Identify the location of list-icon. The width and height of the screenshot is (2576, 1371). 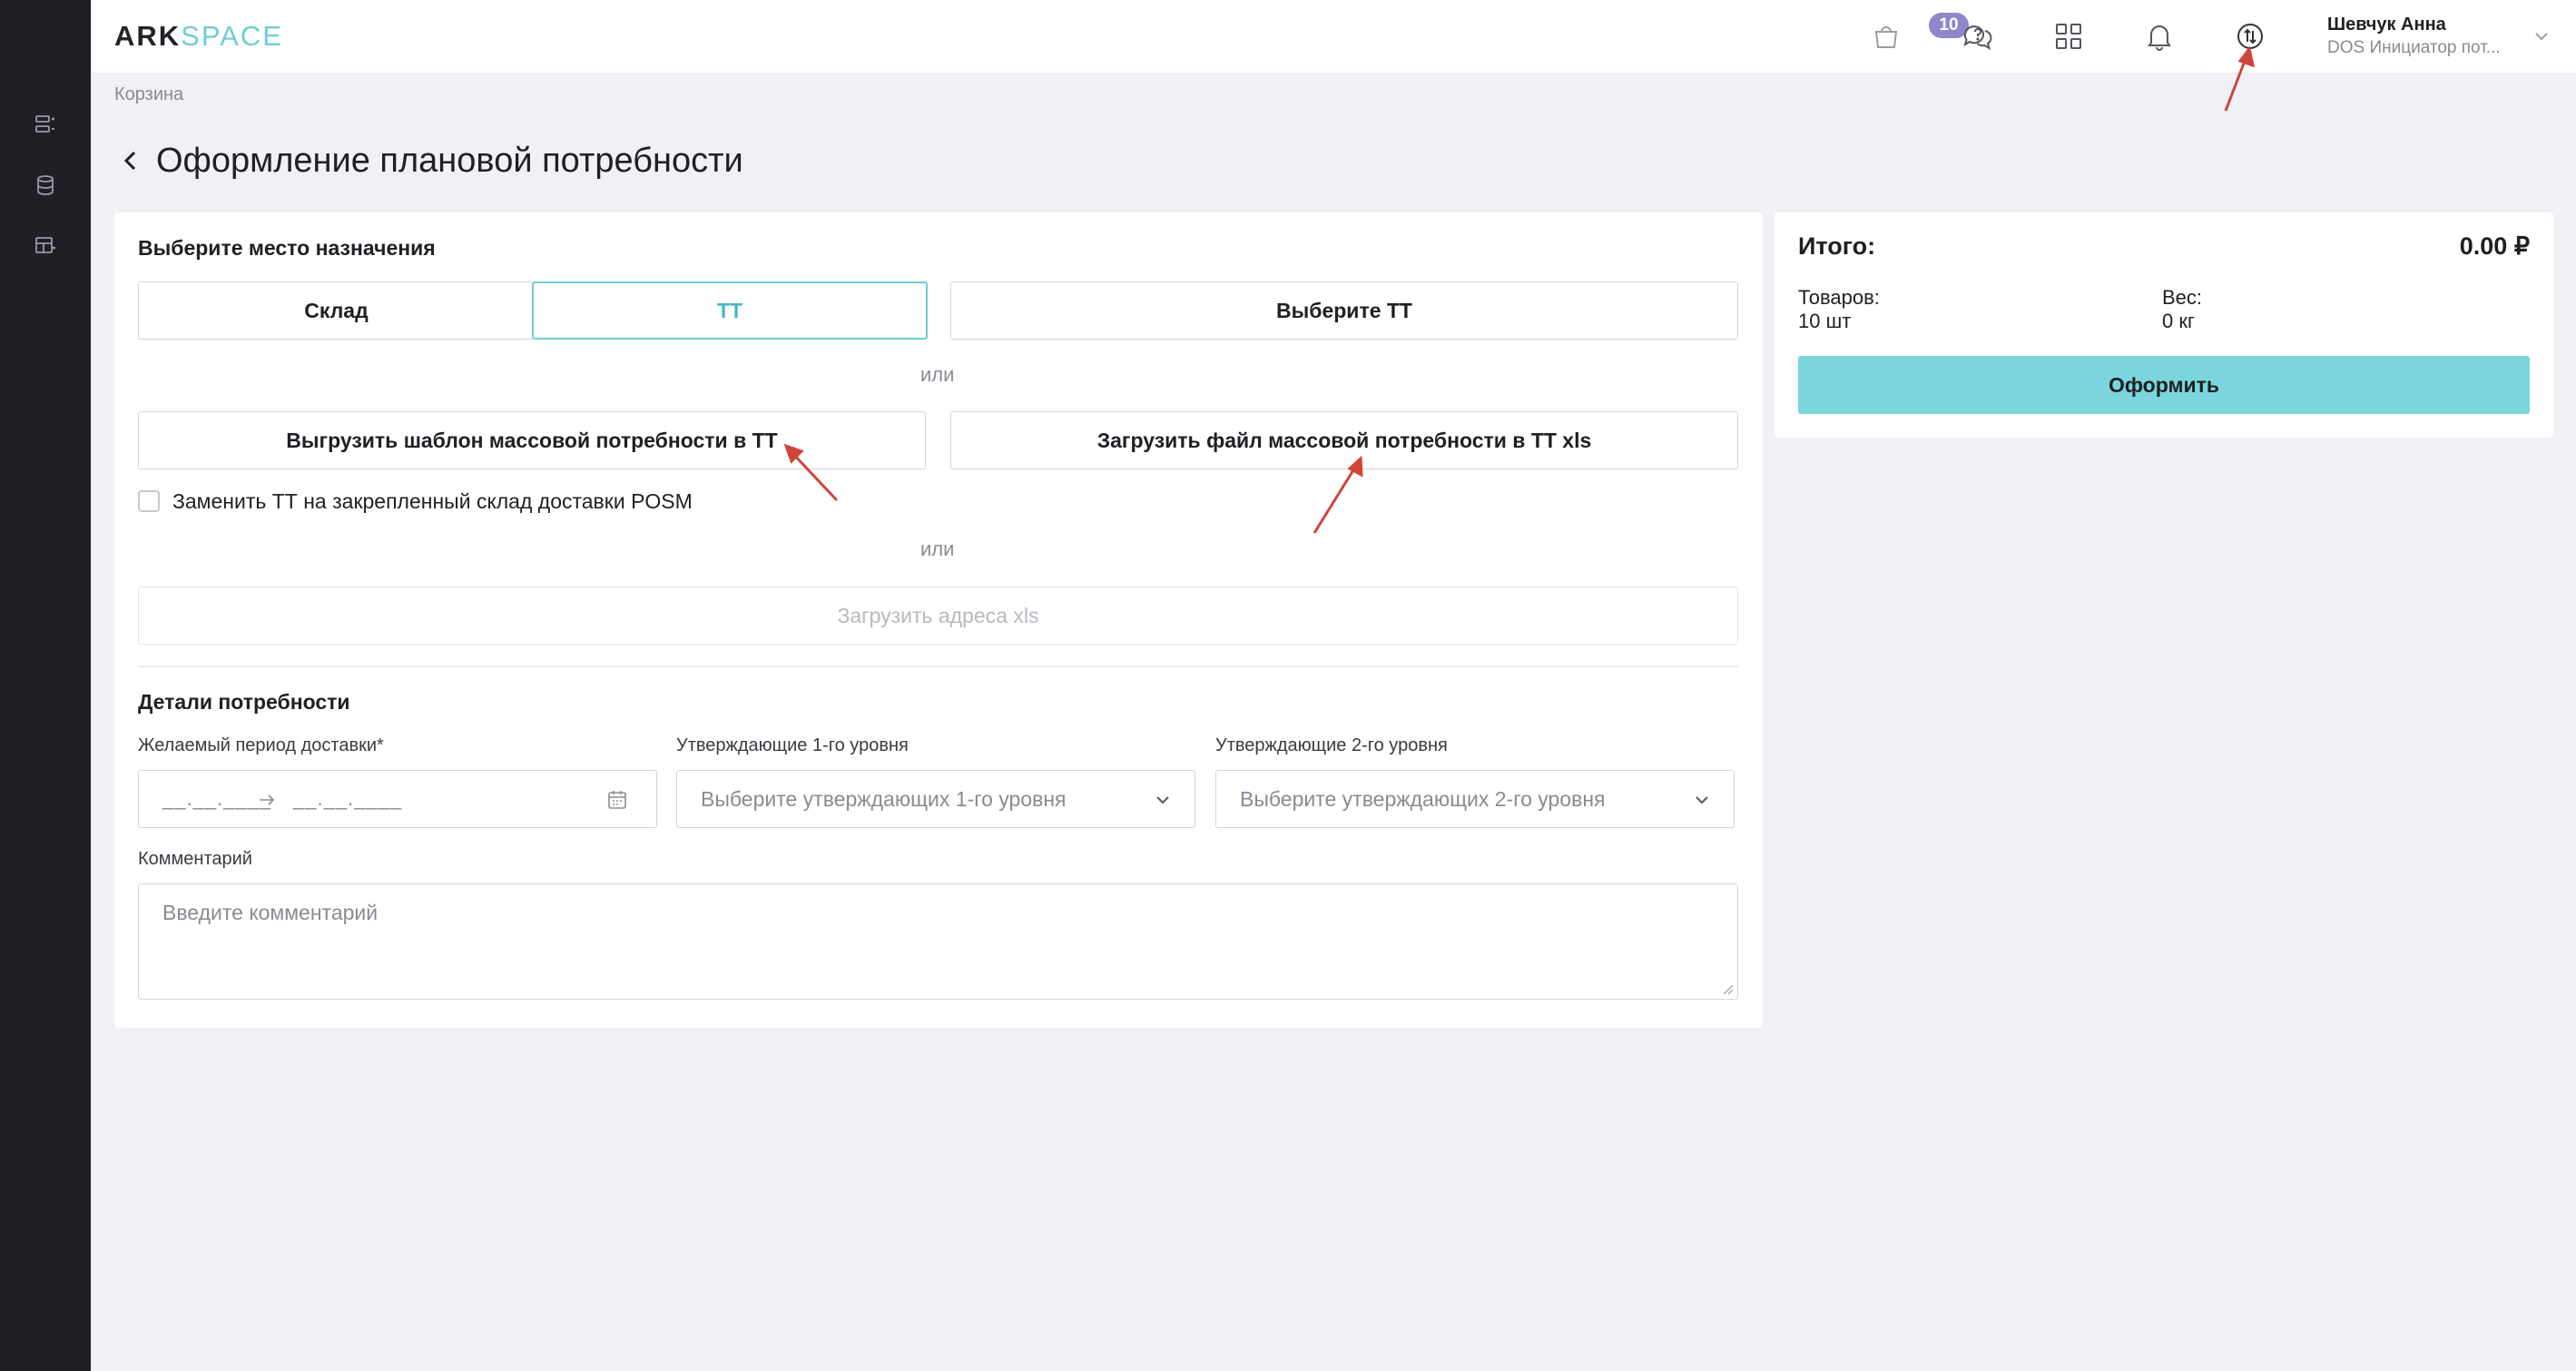
(45, 125).